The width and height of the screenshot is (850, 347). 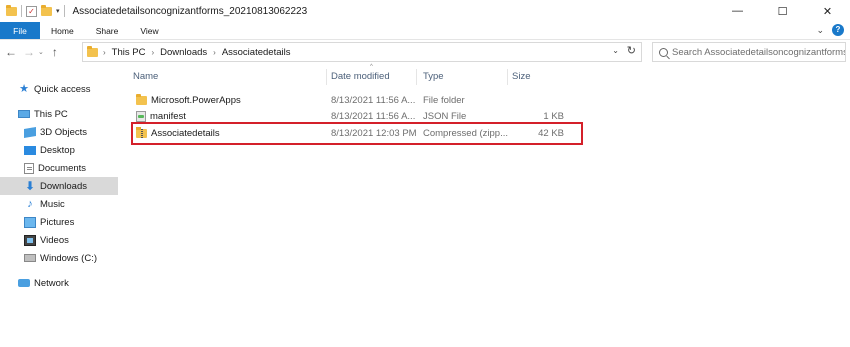 I want to click on help-icon: ?, so click(x=838, y=30).